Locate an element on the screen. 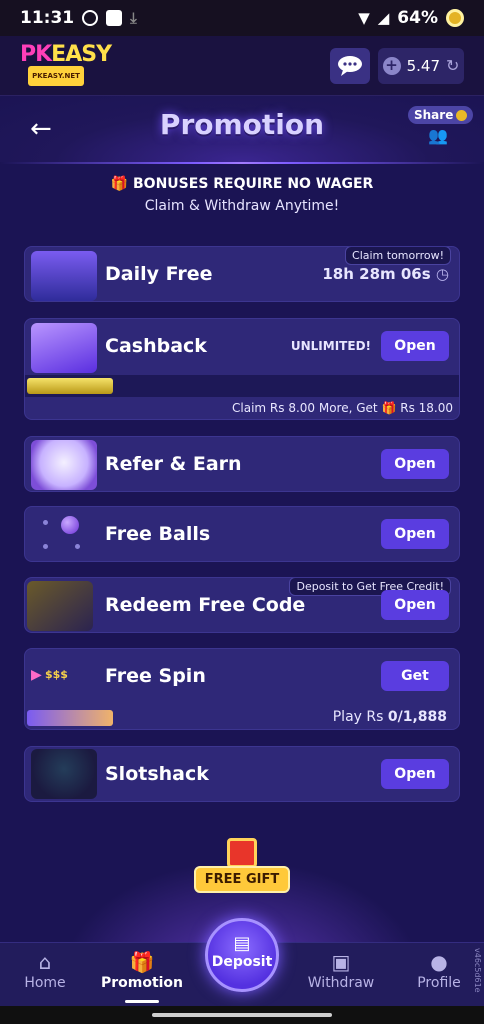  card-slotshack: Slotshack Open is located at coordinates (242, 774).